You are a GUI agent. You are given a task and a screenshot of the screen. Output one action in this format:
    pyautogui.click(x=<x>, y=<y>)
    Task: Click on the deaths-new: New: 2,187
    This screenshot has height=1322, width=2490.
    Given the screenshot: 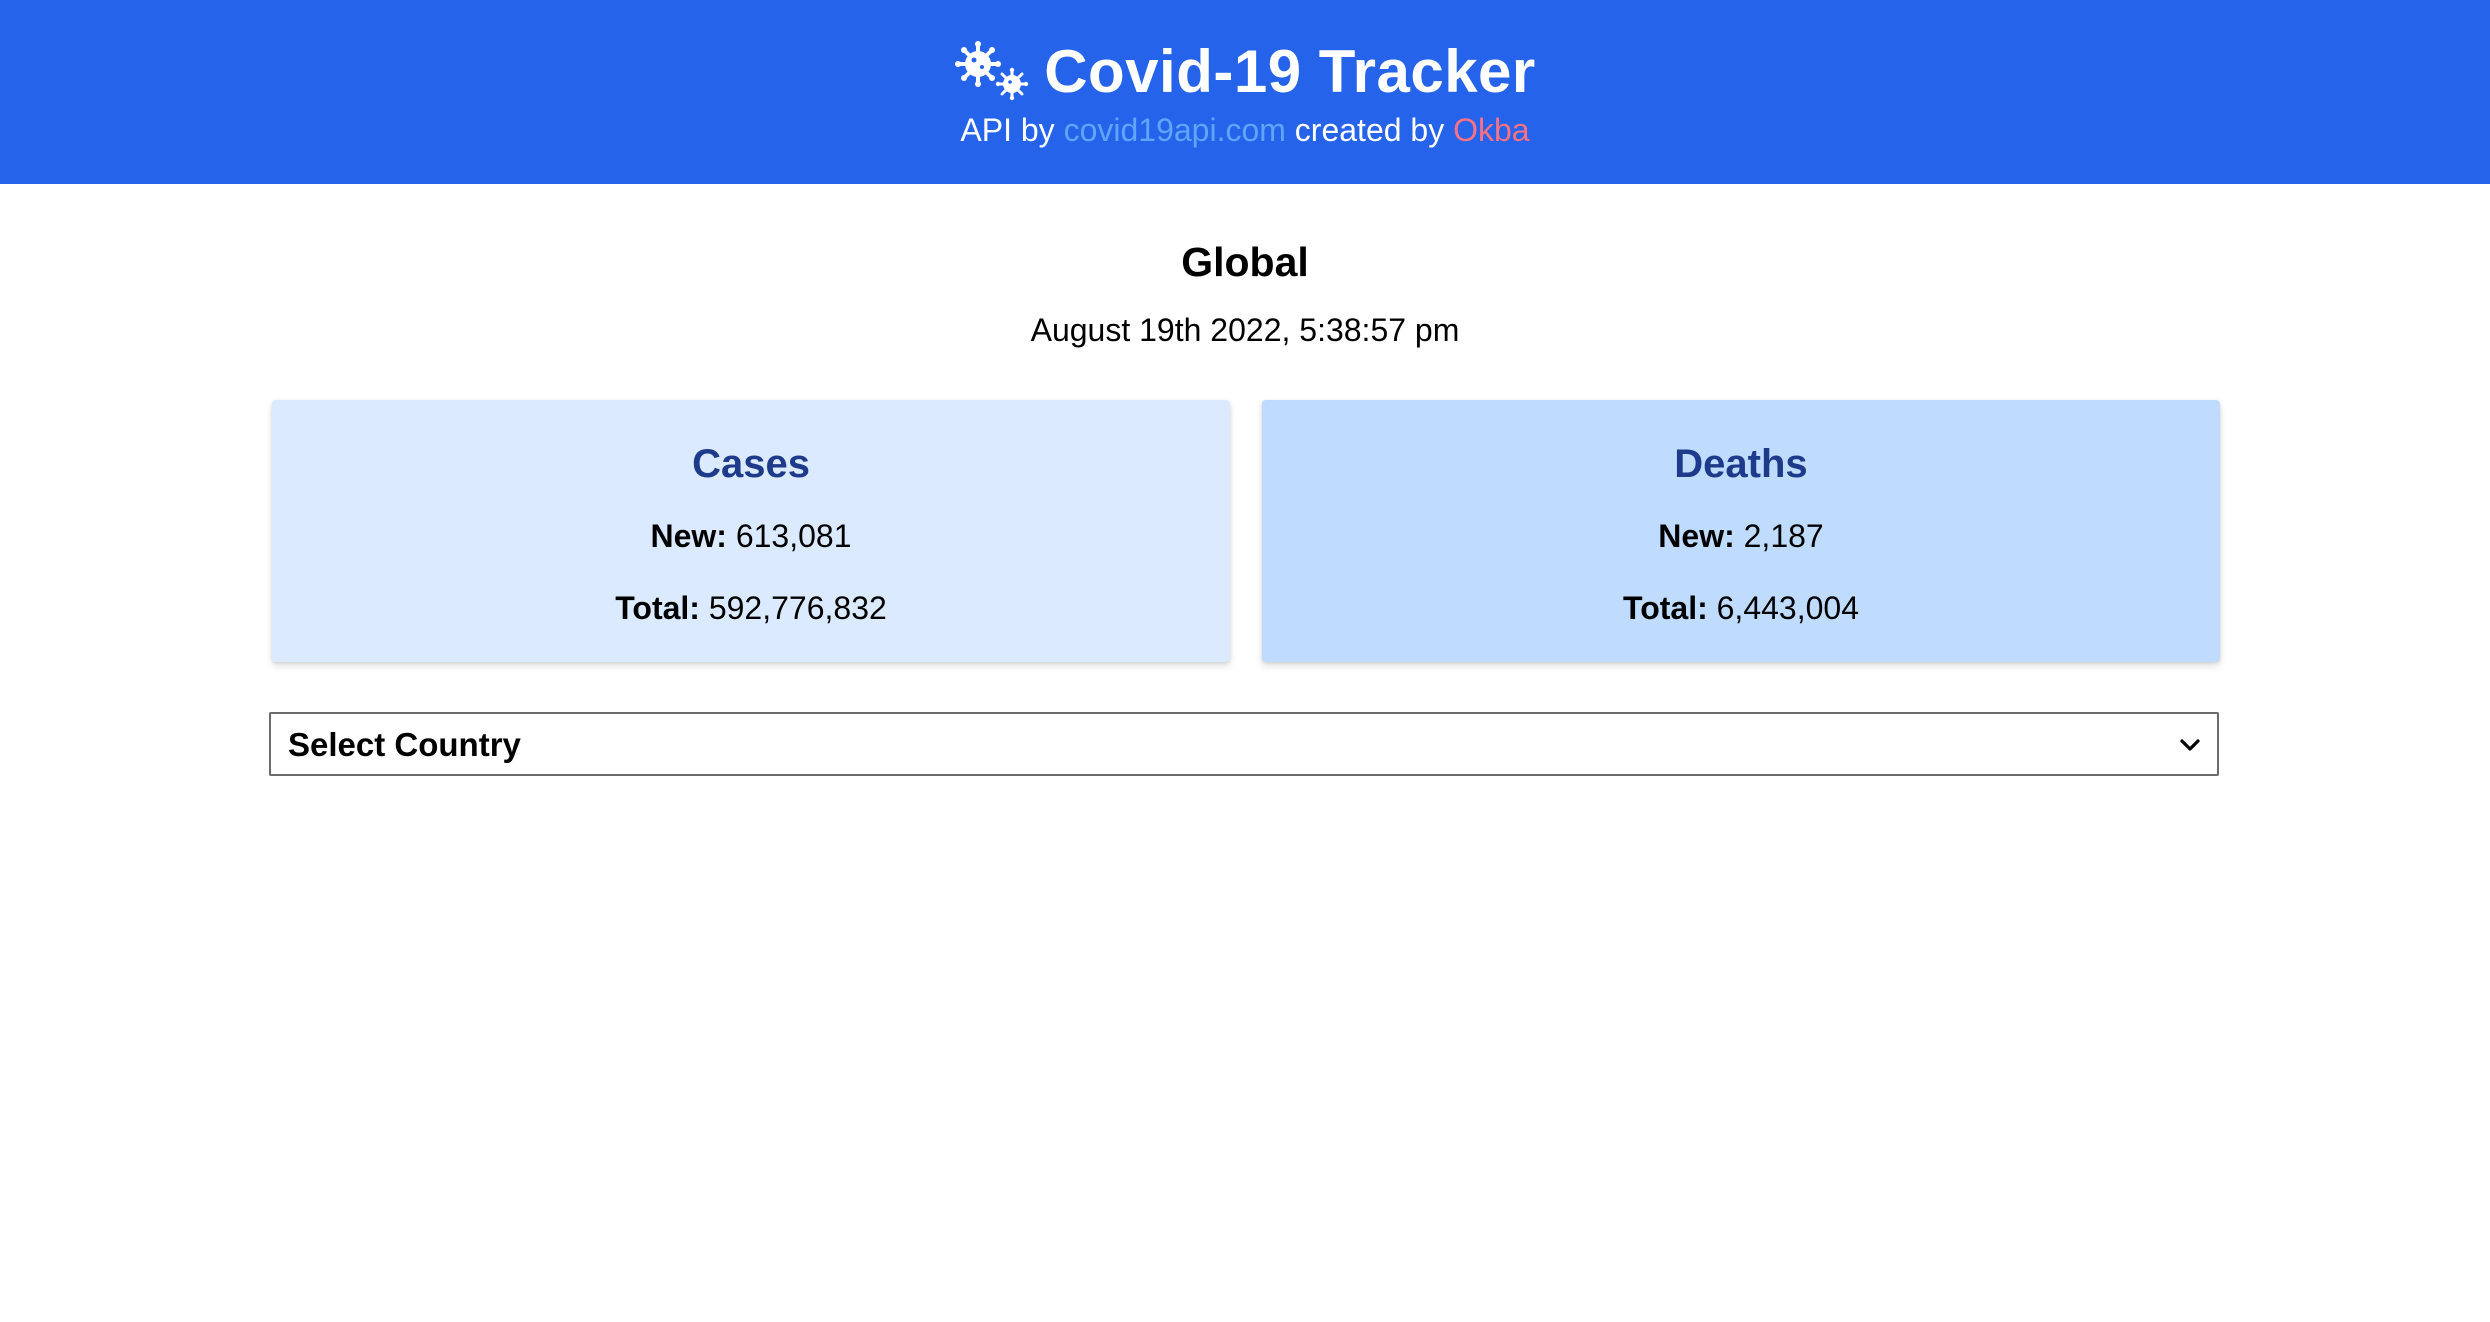 What is the action you would take?
    pyautogui.click(x=1741, y=536)
    